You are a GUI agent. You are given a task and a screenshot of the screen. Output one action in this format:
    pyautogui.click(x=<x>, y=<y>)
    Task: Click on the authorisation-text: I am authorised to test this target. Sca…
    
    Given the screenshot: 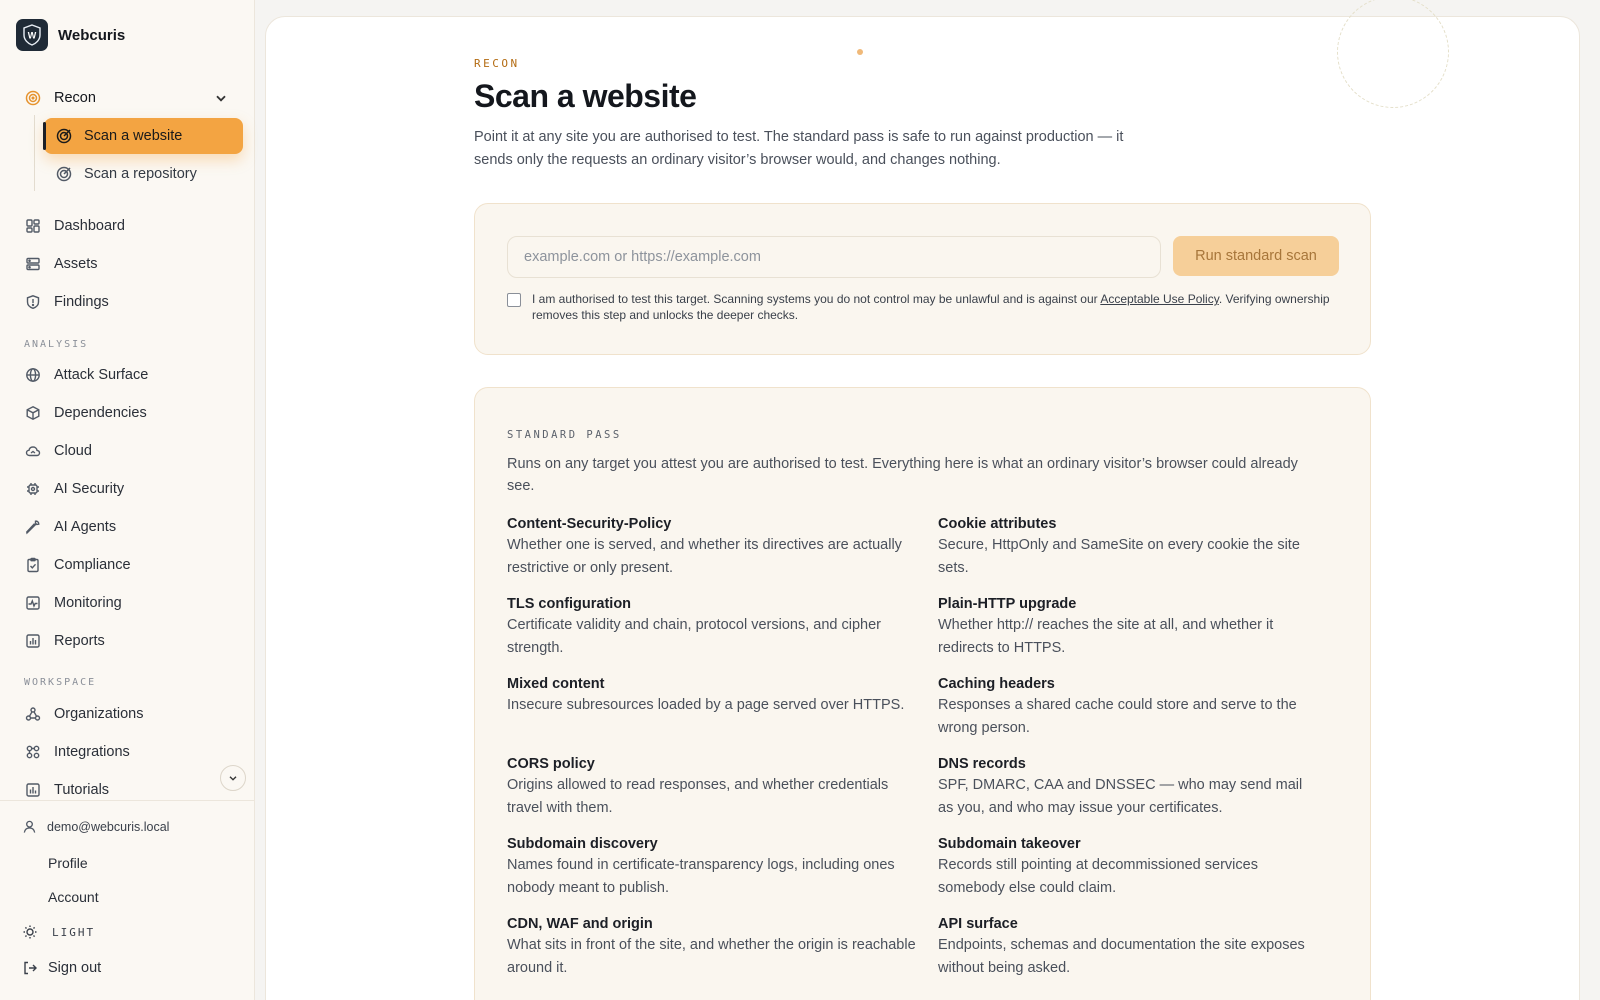 What is the action you would take?
    pyautogui.click(x=932, y=307)
    